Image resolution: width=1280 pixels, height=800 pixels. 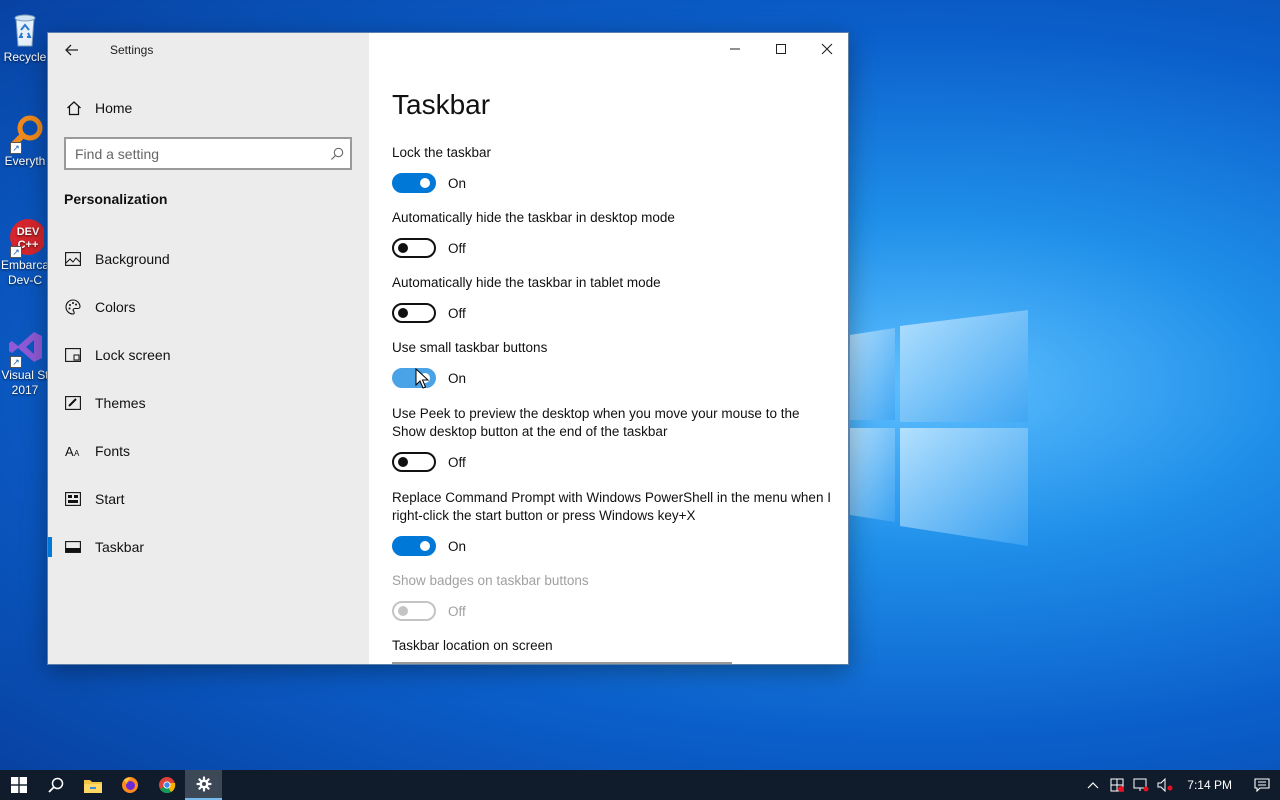 I want to click on search-box, so click(x=208, y=153).